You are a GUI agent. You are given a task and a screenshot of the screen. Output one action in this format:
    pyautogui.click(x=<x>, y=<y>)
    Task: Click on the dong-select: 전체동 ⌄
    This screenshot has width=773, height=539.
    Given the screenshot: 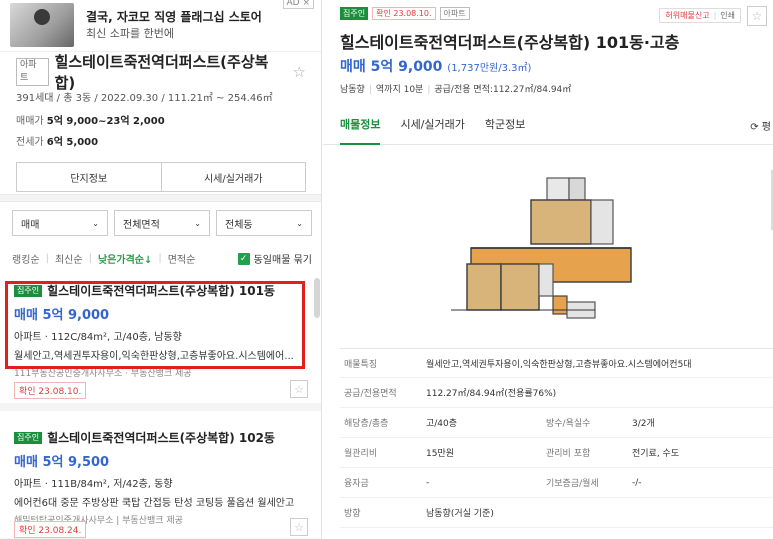 What is the action you would take?
    pyautogui.click(x=264, y=223)
    